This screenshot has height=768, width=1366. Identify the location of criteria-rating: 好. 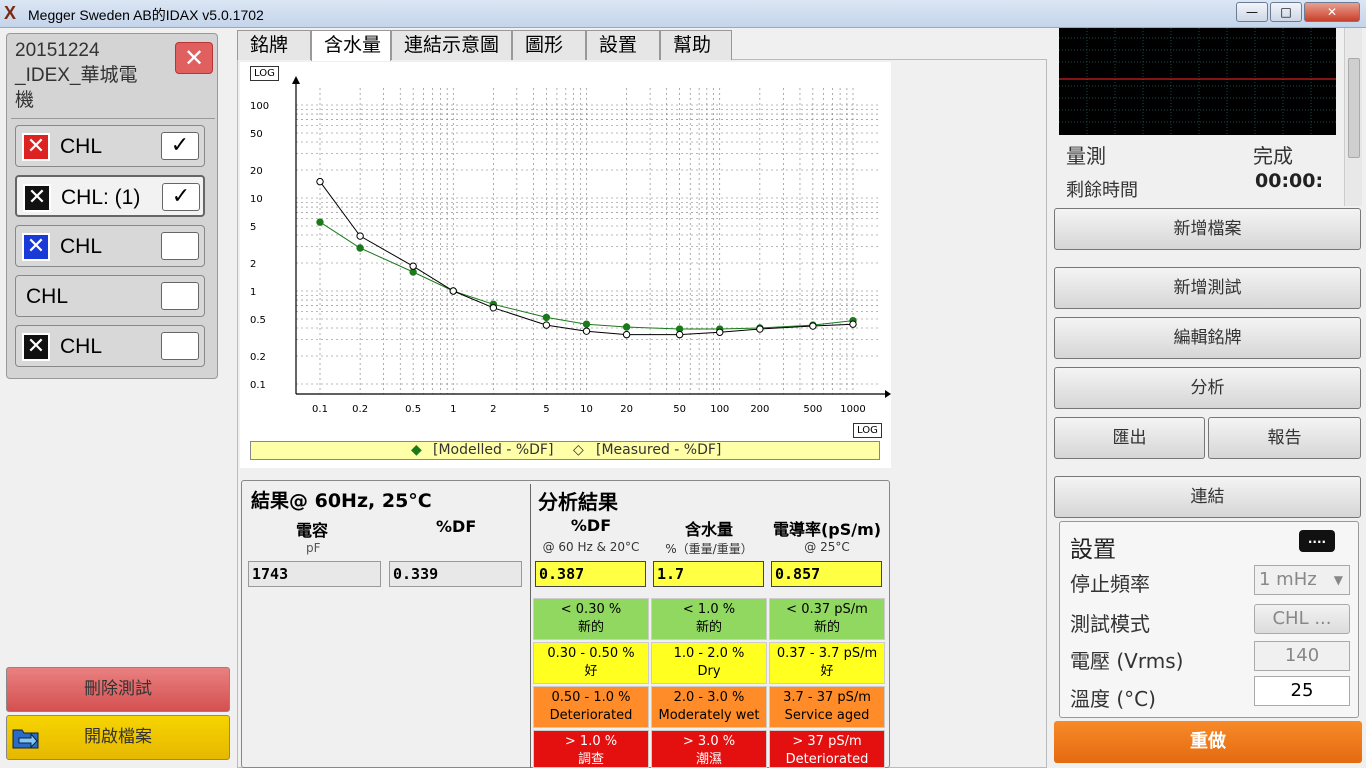
(591, 671).